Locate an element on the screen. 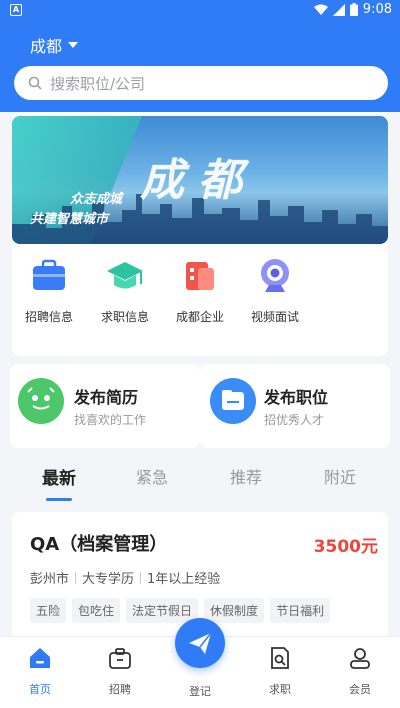  banner-slogan-1: 众志成城 is located at coordinates (96, 199).